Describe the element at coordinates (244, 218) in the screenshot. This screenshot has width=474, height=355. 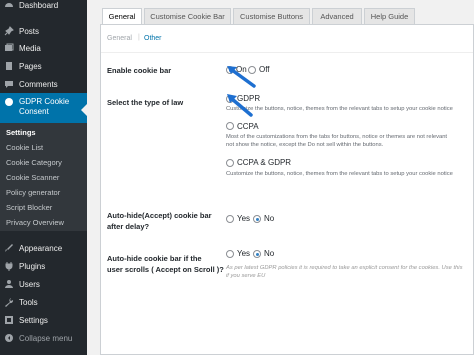
I see `autohide-yes-label: Yes` at that location.